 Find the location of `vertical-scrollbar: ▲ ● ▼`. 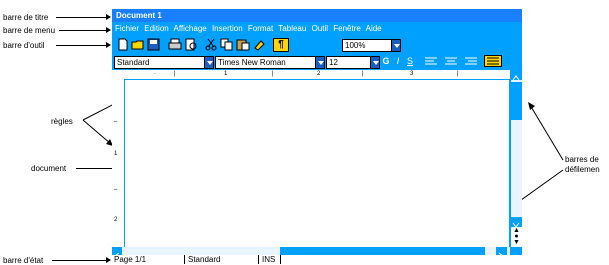

vertical-scrollbar: ▲ ● ▼ is located at coordinates (516, 158).